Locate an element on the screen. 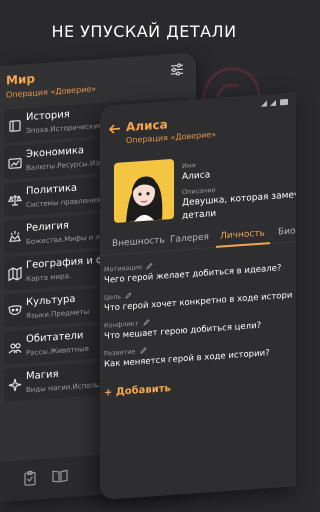 The width and height of the screenshot is (320, 512). character-tabs: Внешность Галерея Личность Био is located at coordinates (198, 238).